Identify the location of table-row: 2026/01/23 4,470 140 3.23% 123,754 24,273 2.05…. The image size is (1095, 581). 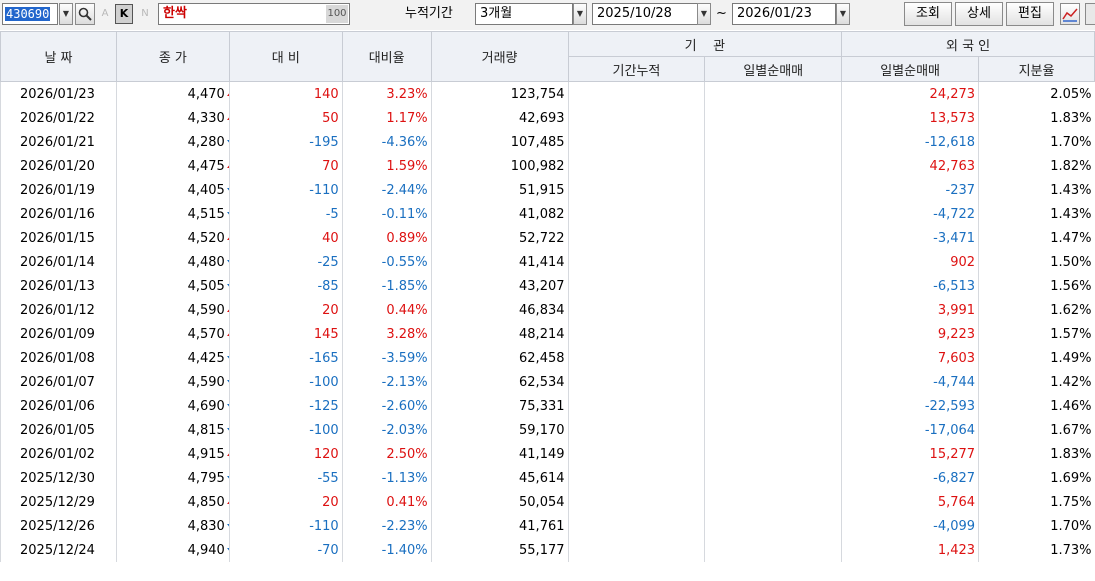
(547, 93).